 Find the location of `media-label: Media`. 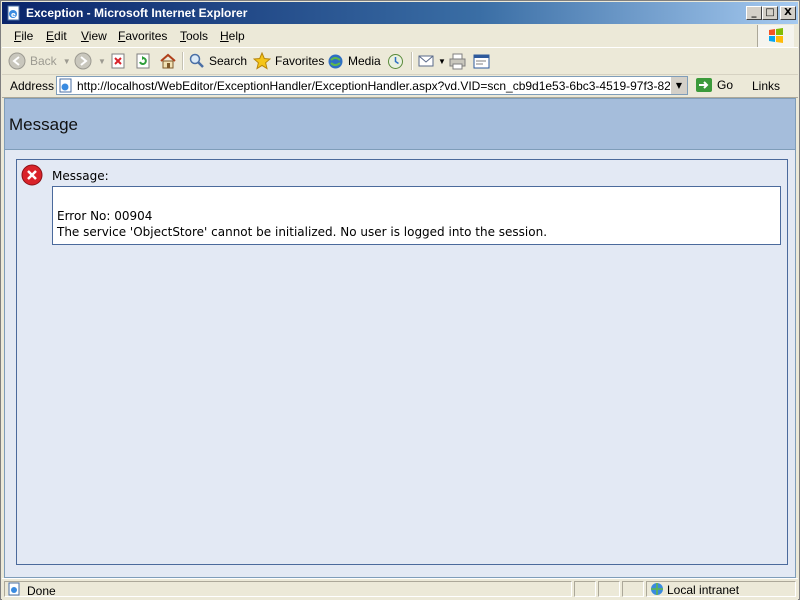

media-label: Media is located at coordinates (364, 61).